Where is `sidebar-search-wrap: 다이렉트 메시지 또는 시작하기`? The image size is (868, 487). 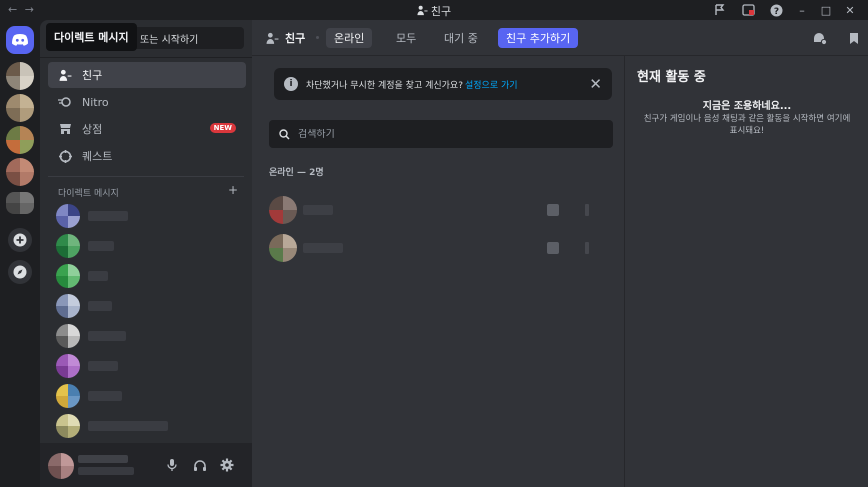
sidebar-search-wrap: 다이렉트 메시지 또는 시작하기 is located at coordinates (146, 39).